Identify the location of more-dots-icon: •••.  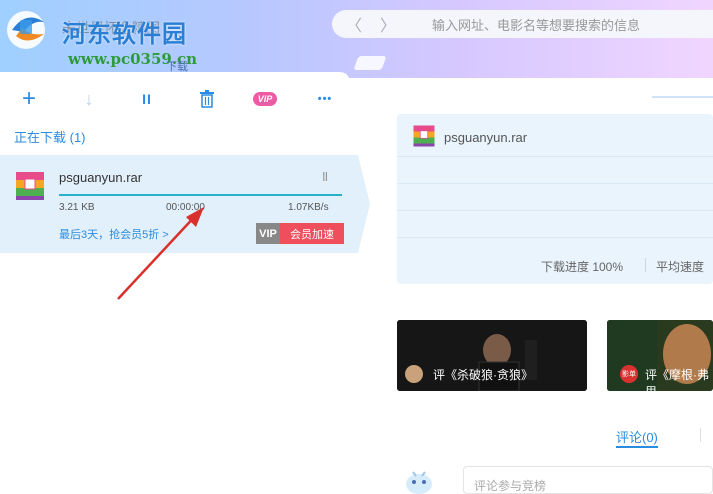
(325, 99).